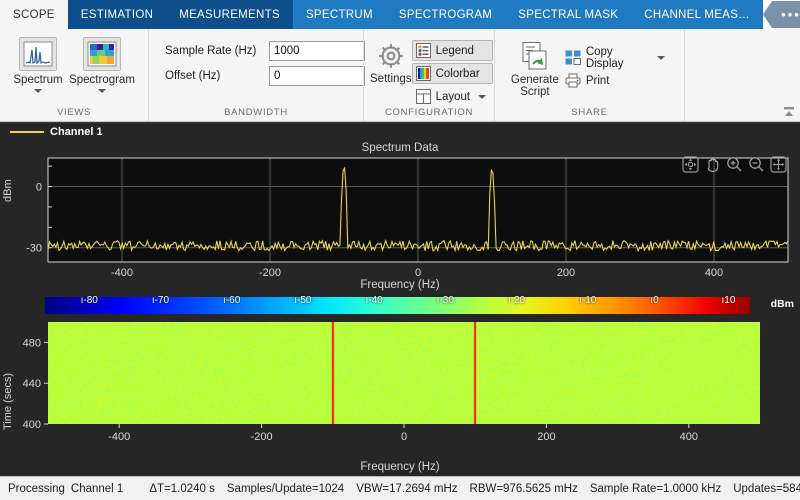 Image resolution: width=800 pixels, height=500 pixels. Describe the element at coordinates (690, 164) in the screenshot. I see `datatip-icon` at that location.